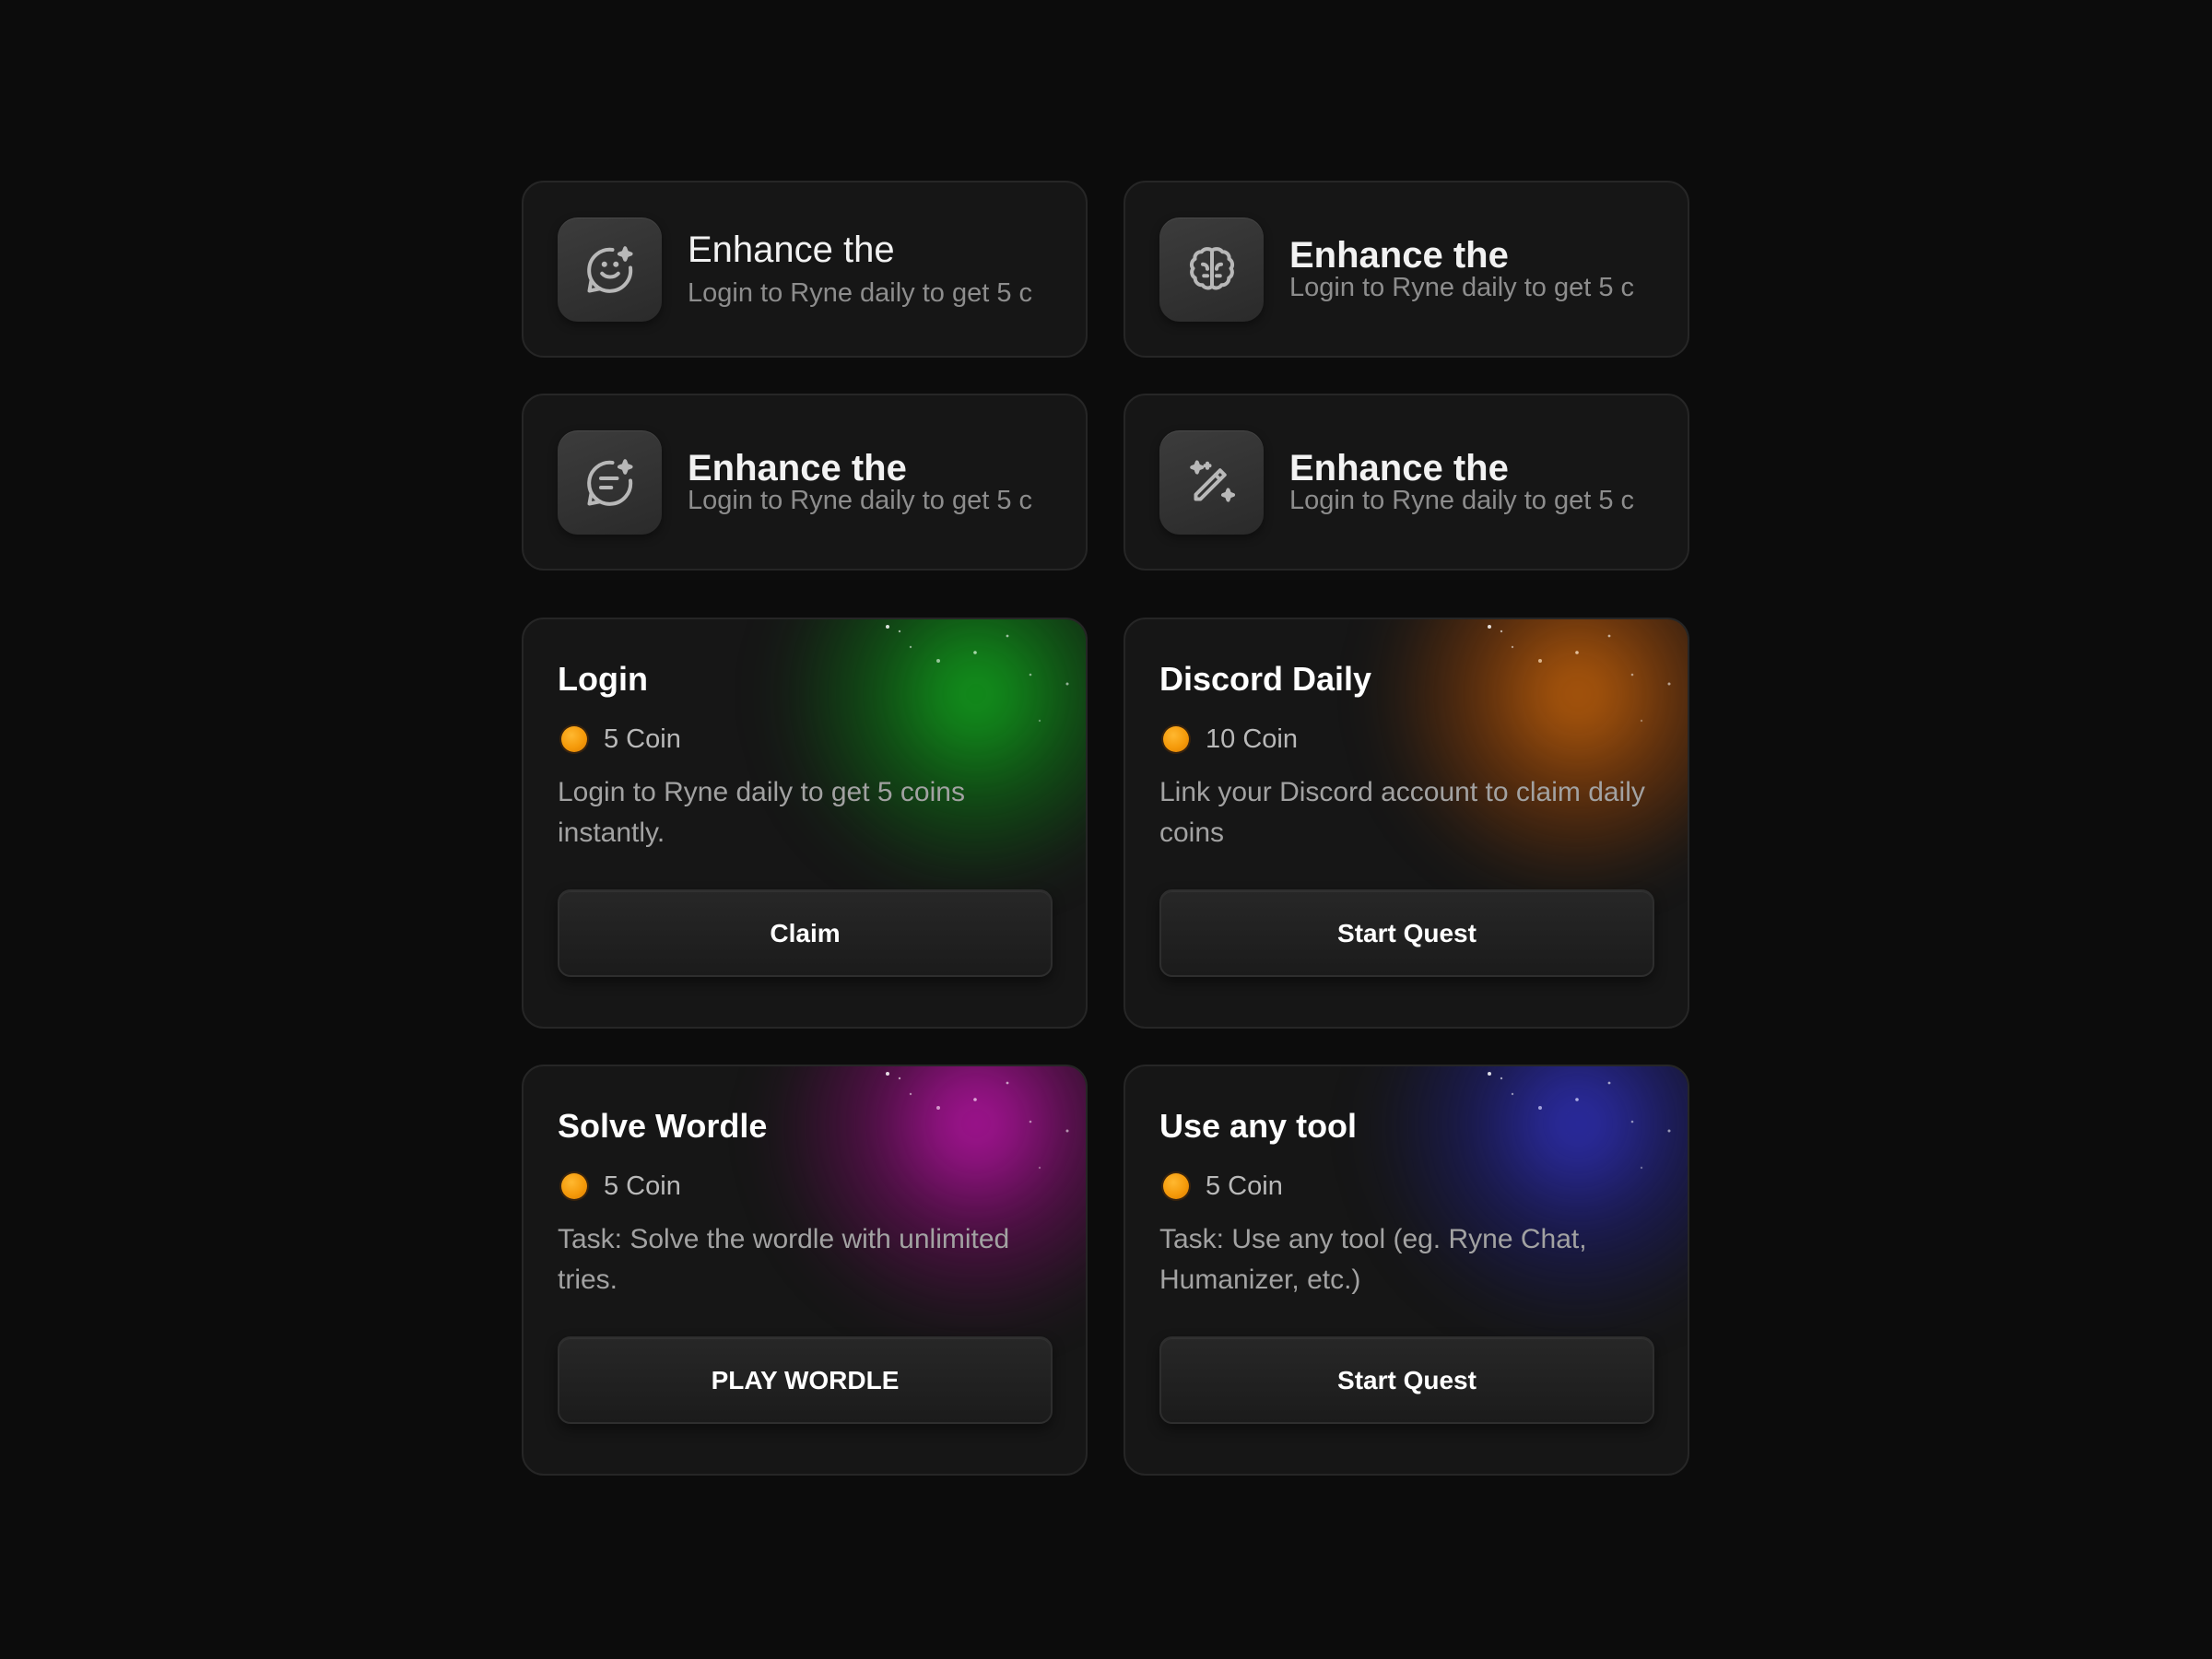 This screenshot has width=2212, height=1659. Describe the element at coordinates (1265, 679) in the screenshot. I see `quest-title: Discord Daily` at that location.